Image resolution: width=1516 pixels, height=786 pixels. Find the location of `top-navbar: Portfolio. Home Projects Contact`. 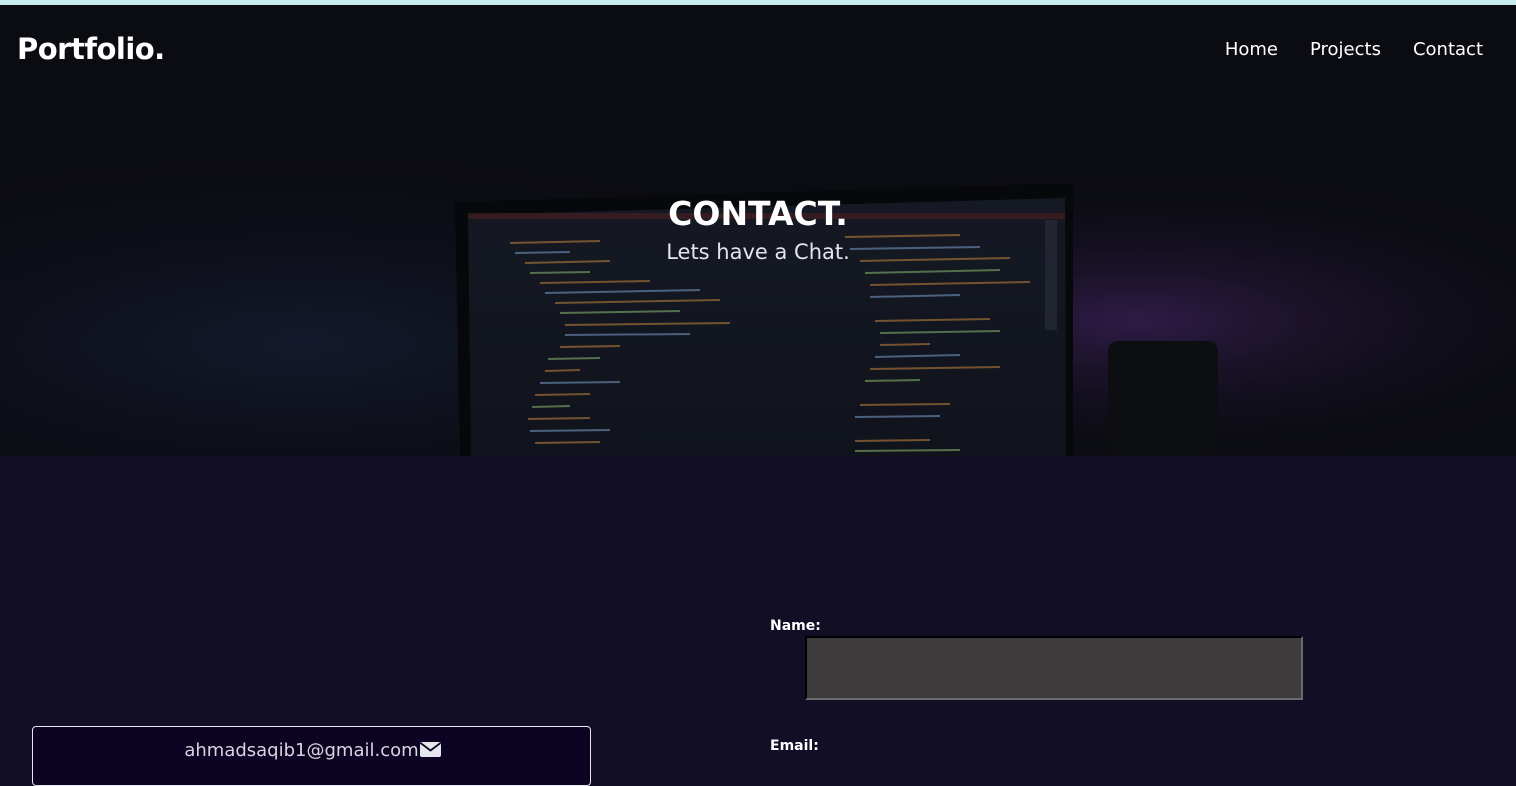

top-navbar: Portfolio. Home Projects Contact is located at coordinates (758, 50).